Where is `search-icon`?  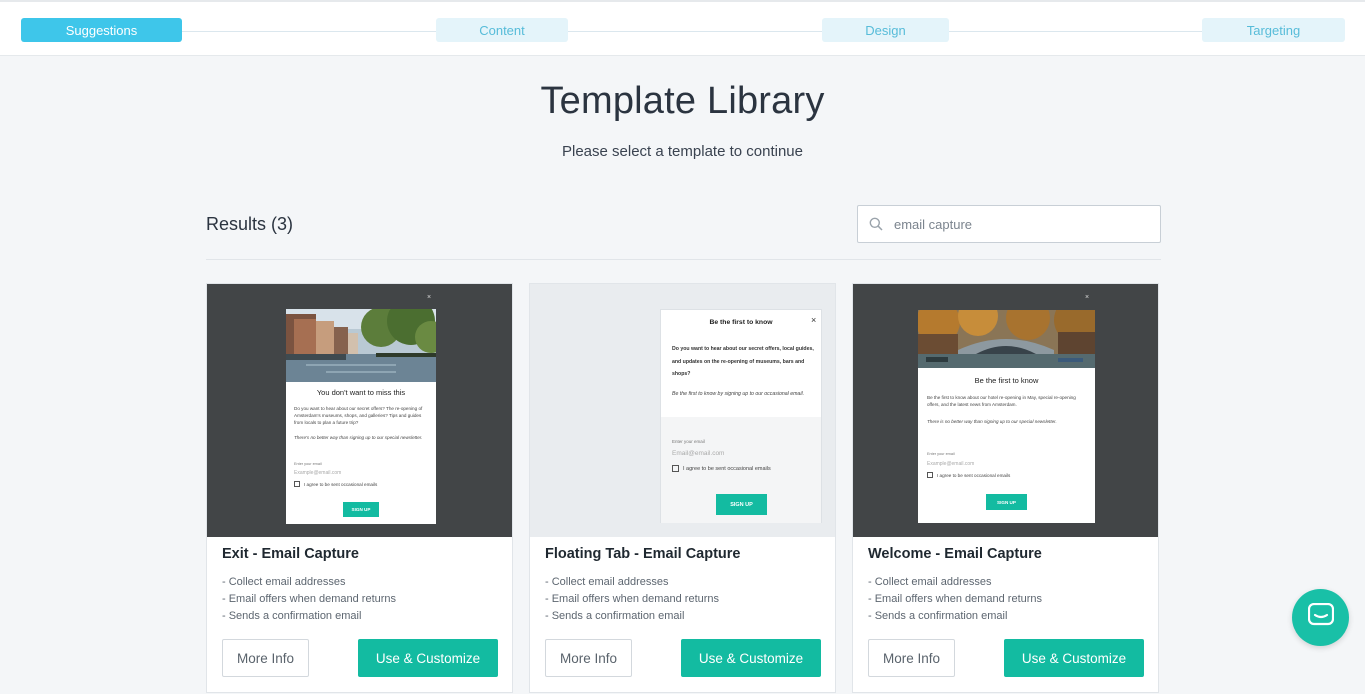 search-icon is located at coordinates (876, 224).